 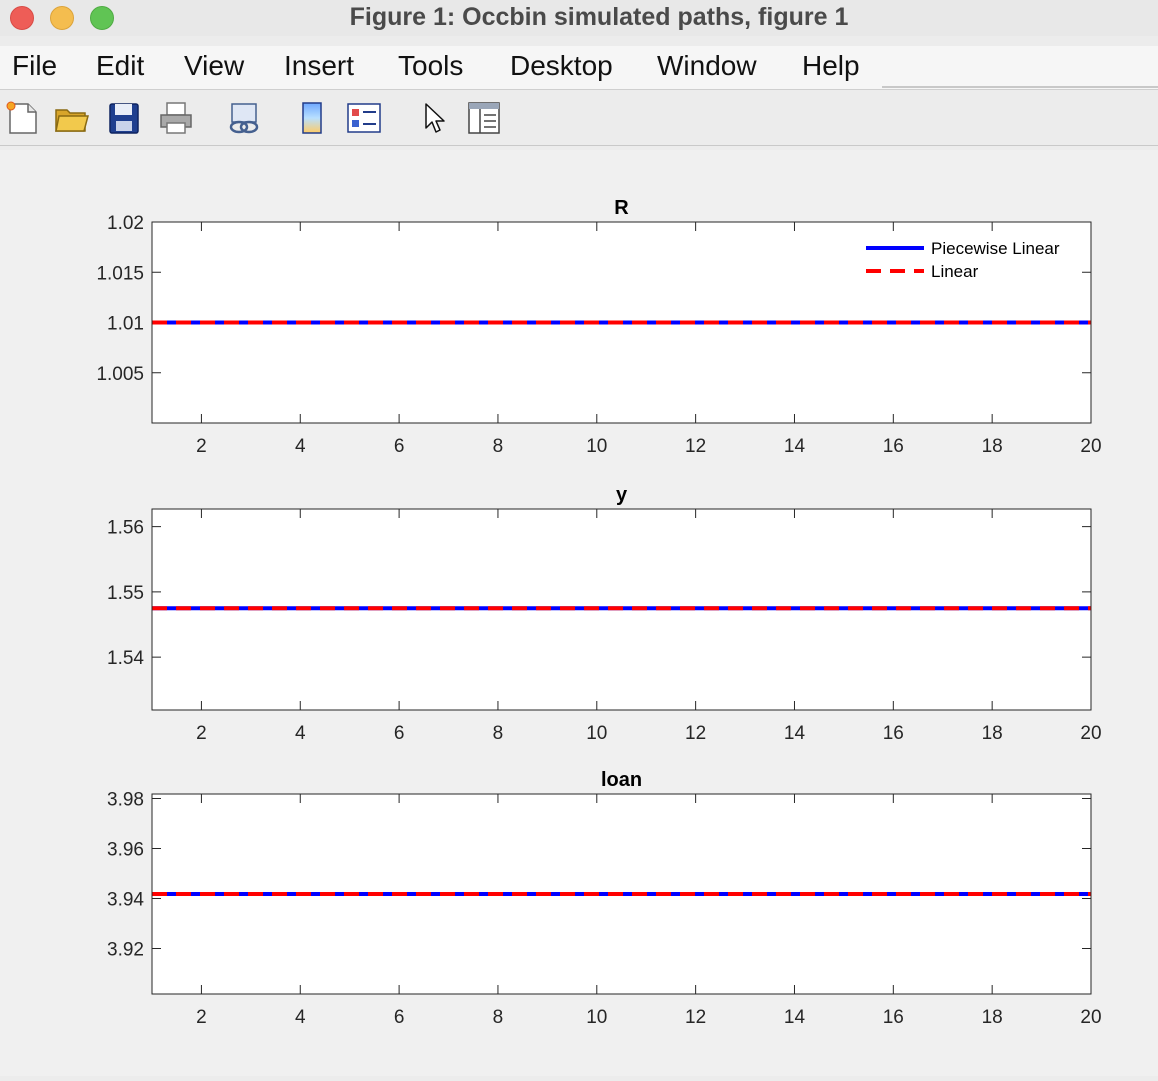 I want to click on print-icon, so click(x=176, y=118).